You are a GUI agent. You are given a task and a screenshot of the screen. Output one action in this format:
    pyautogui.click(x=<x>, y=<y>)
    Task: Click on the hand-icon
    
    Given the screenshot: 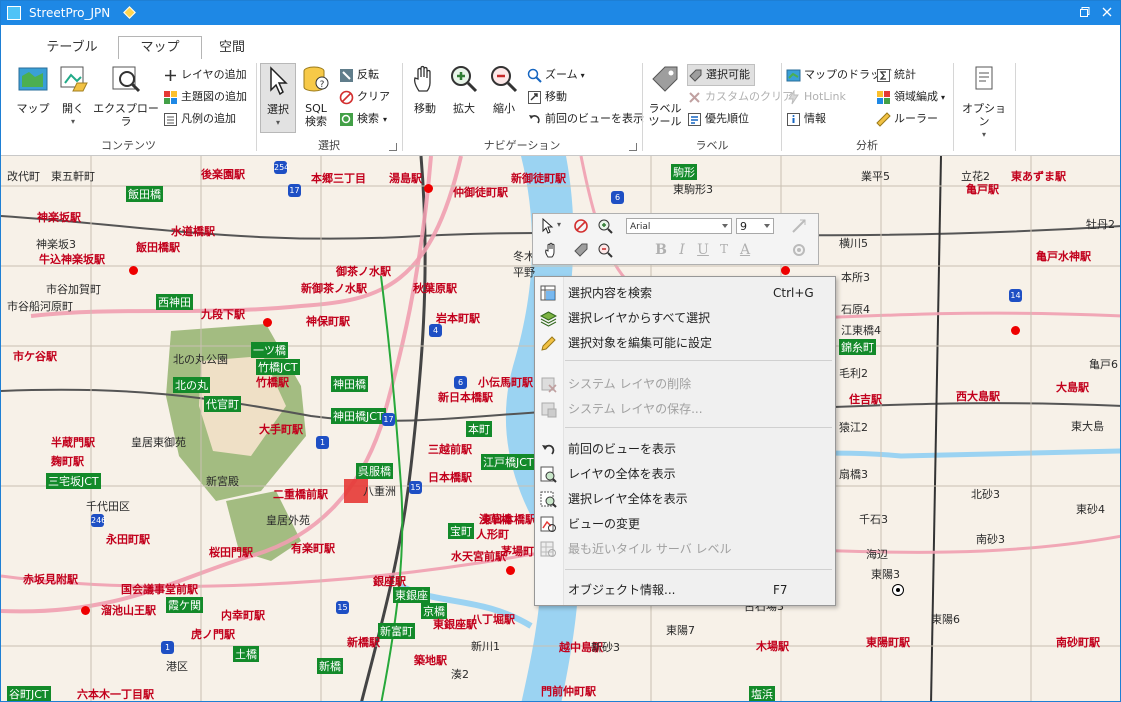 What is the action you would take?
    pyautogui.click(x=551, y=250)
    